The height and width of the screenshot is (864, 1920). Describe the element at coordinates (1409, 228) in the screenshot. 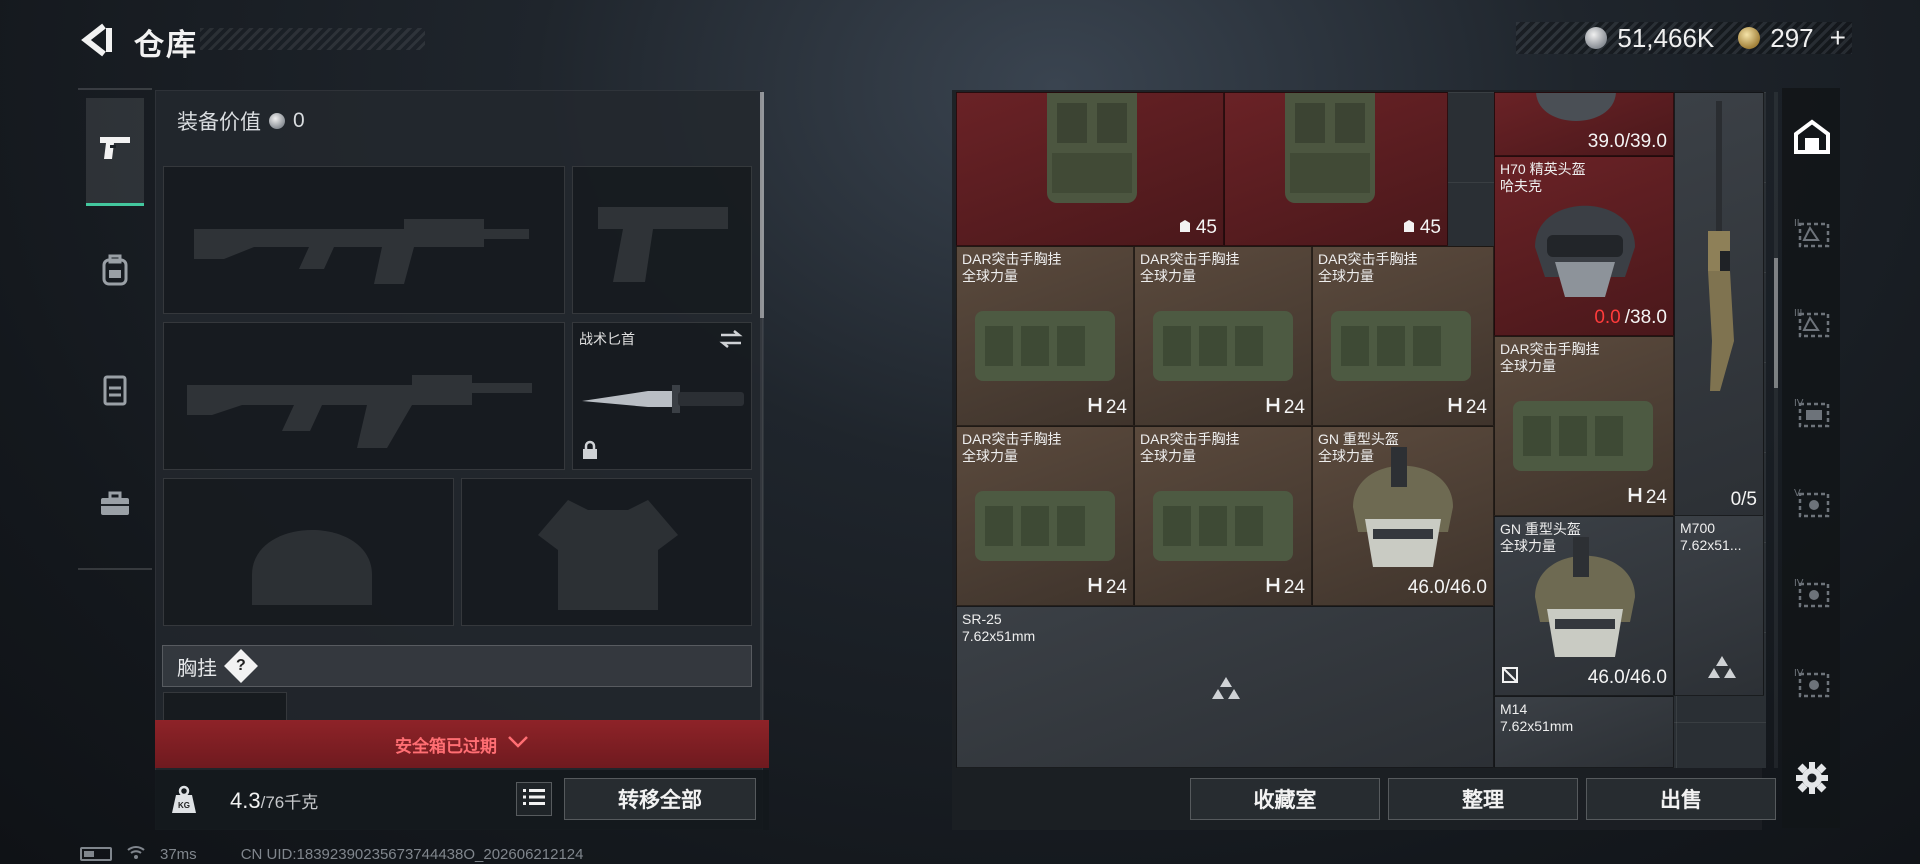

I see `armor-class-icon` at that location.